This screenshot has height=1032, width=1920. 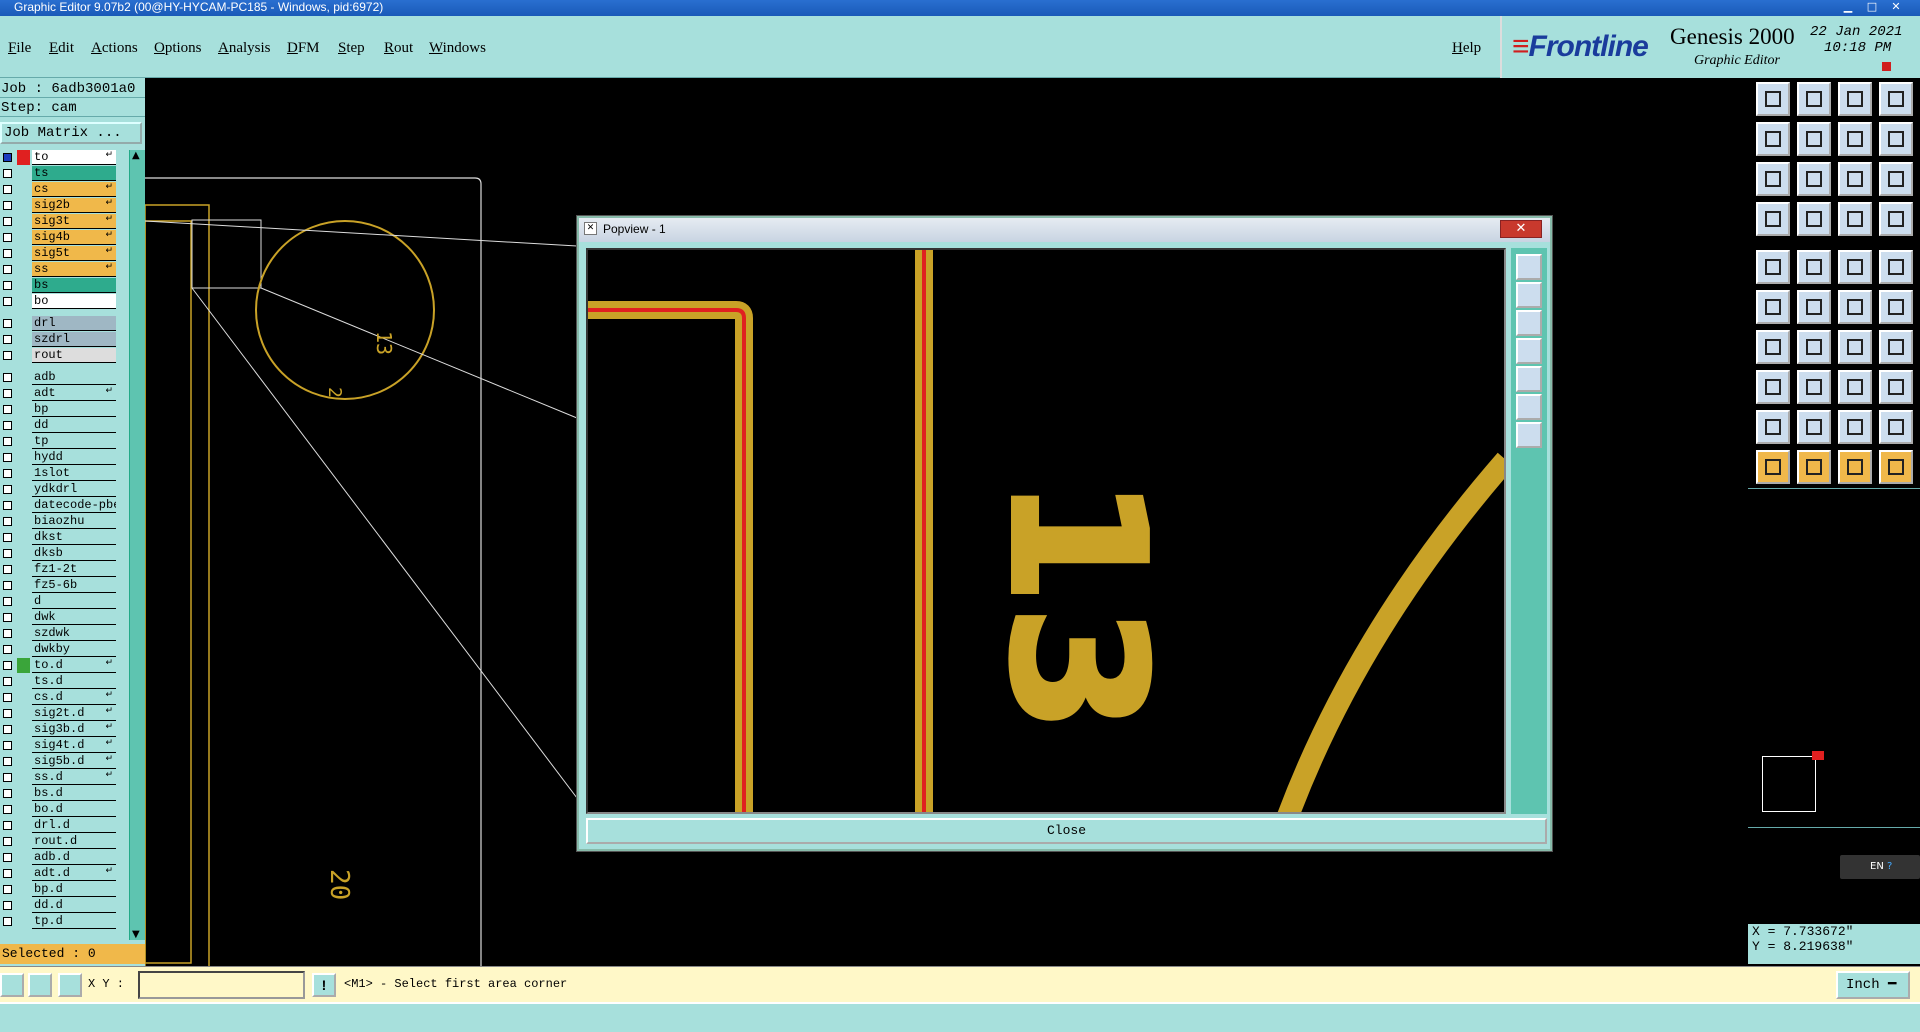 I want to click on scroll-down-icon: ▼, so click(x=136, y=934).